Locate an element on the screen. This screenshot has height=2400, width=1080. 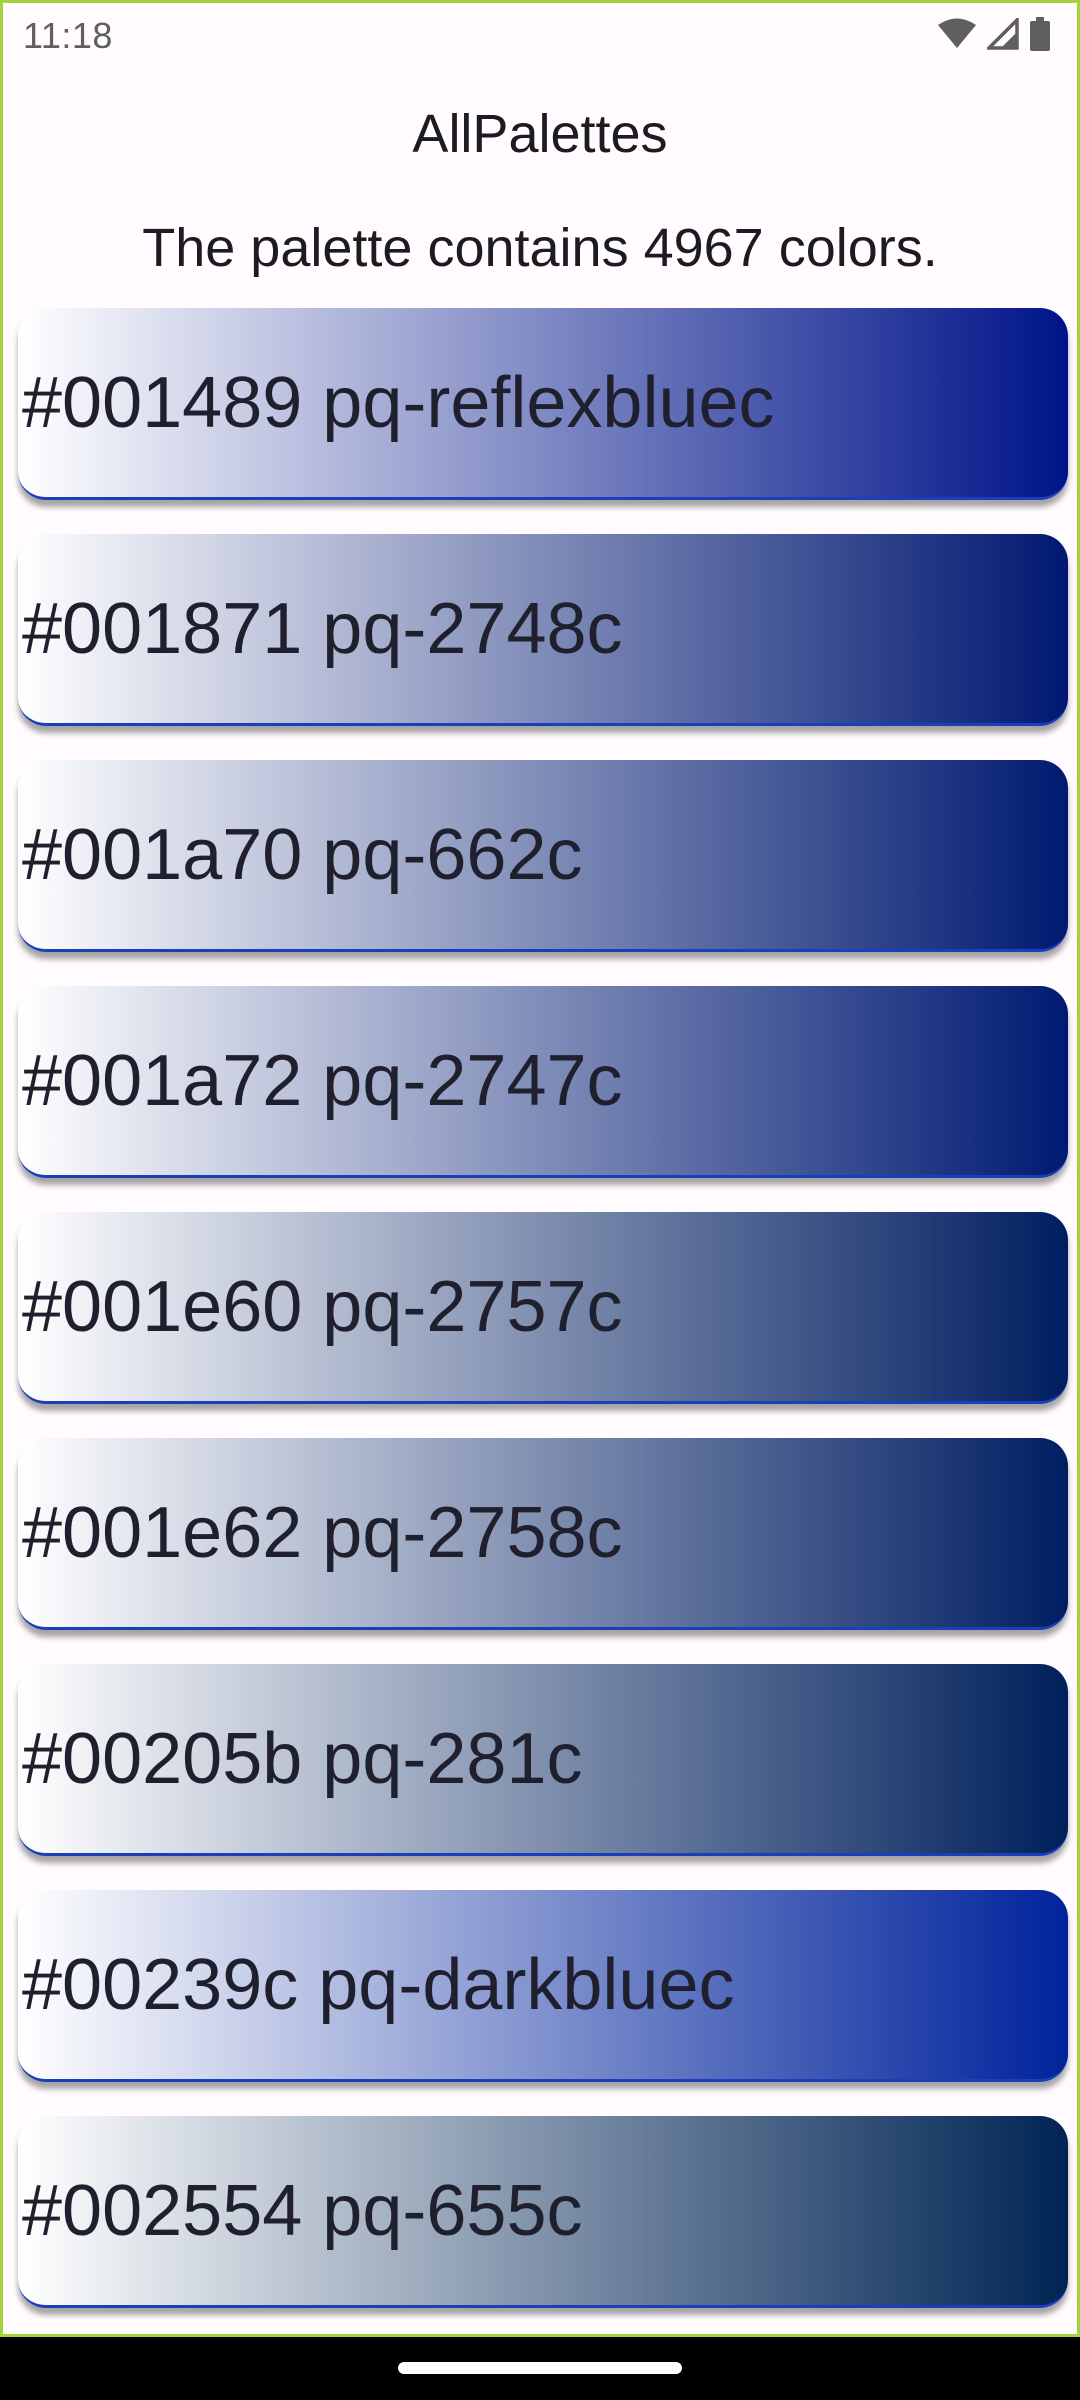
wifi-icon is located at coordinates (957, 36).